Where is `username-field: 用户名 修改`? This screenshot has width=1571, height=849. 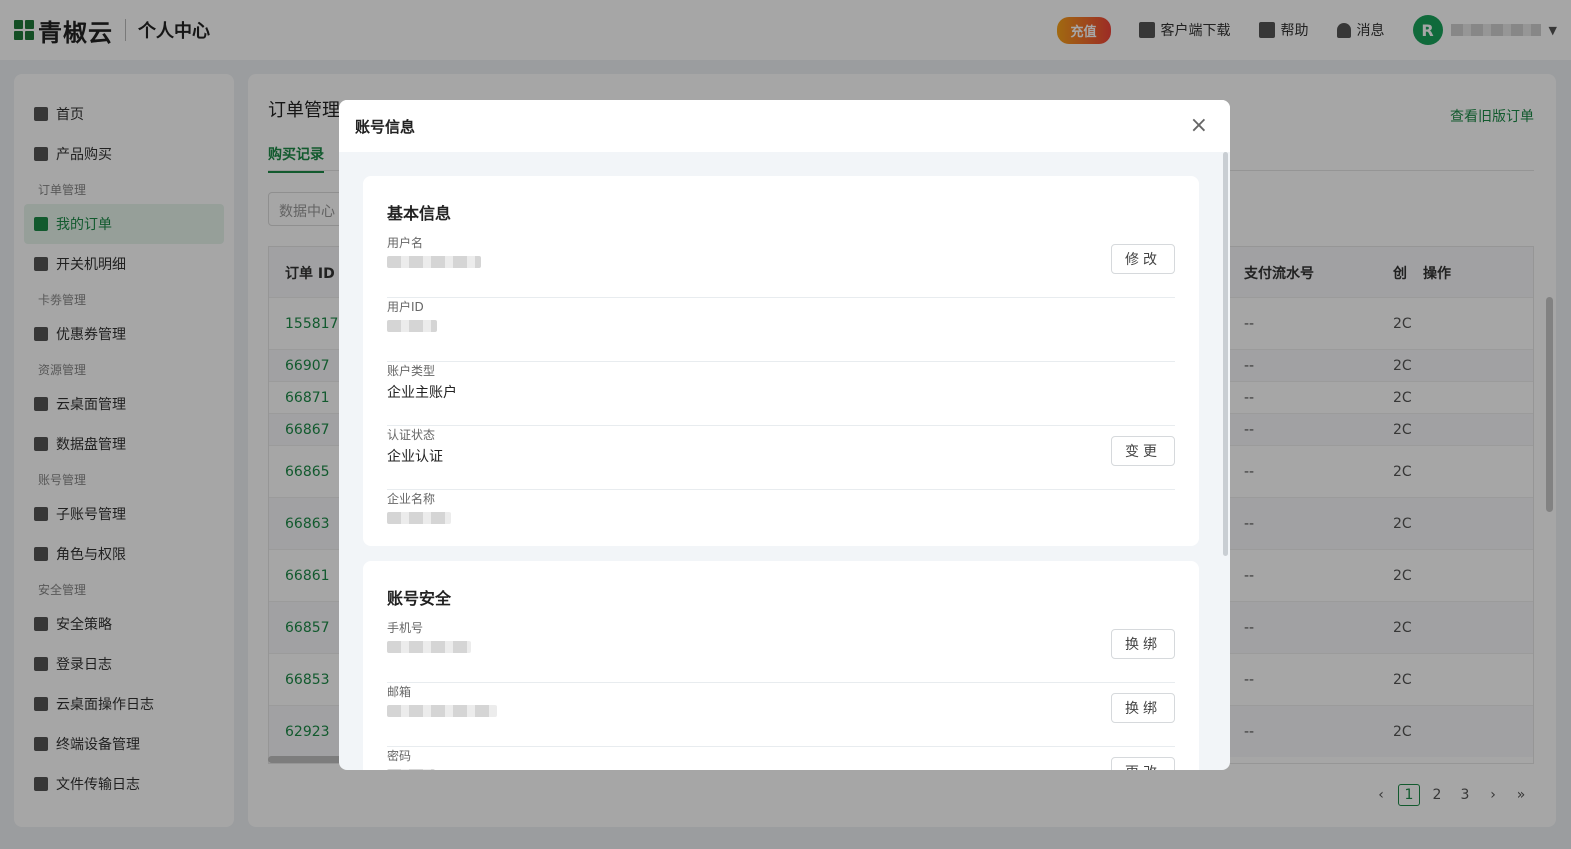
username-field: 用户名 修改 is located at coordinates (781, 266).